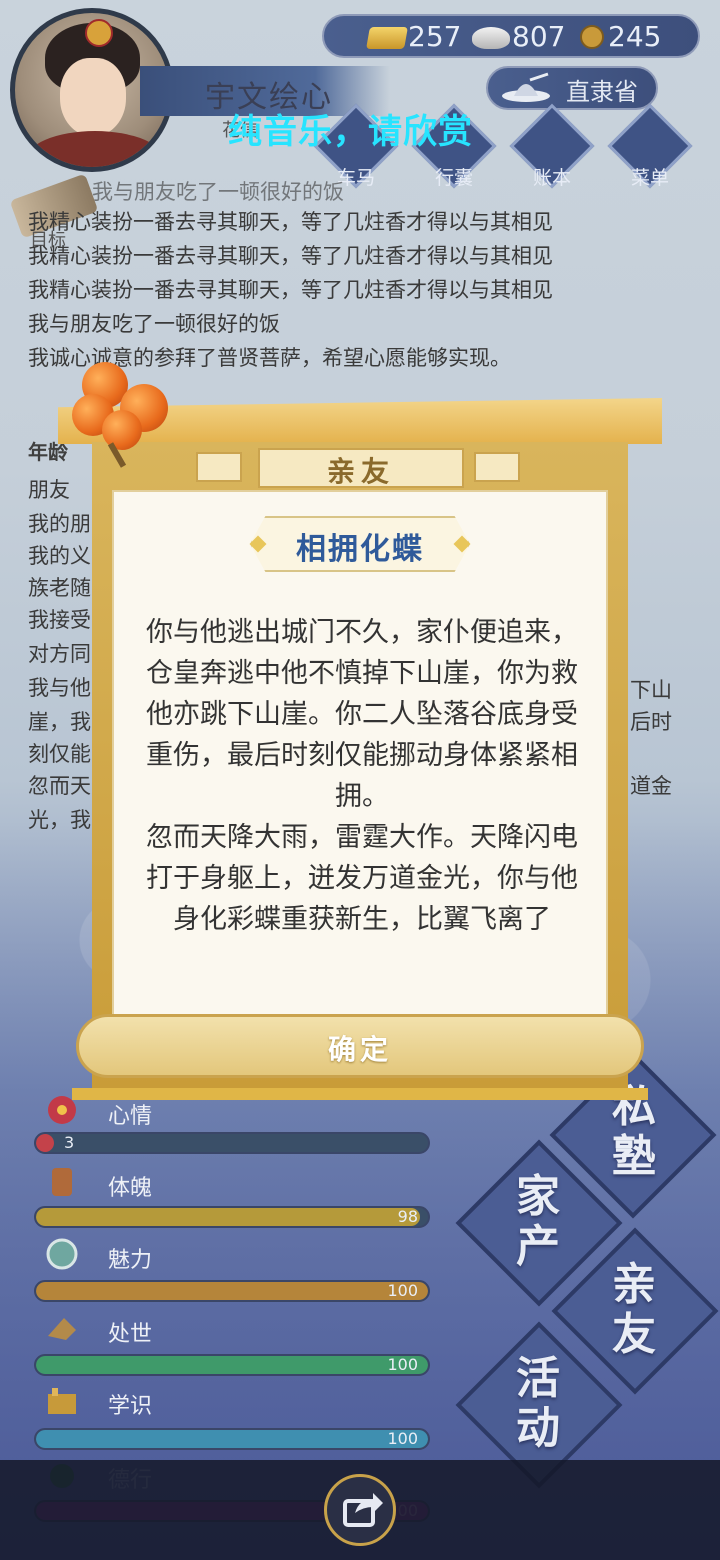  I want to click on event-heading: 相拥化蝶, so click(360, 549).